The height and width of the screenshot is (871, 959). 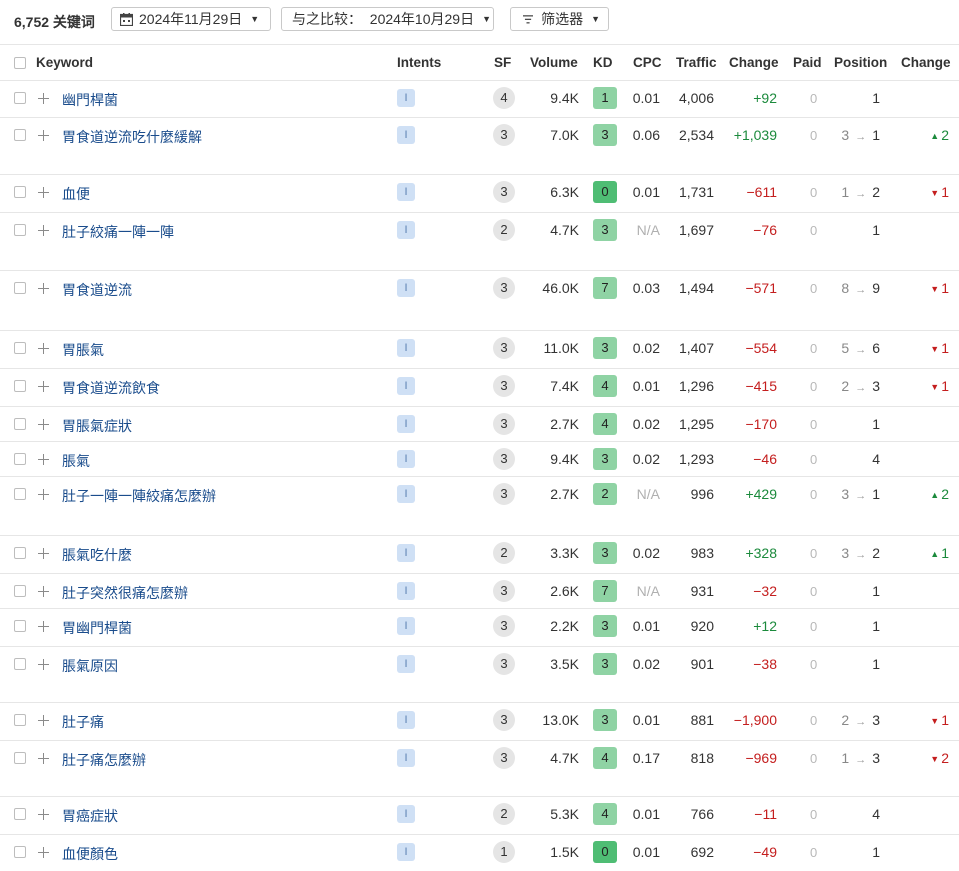 What do you see at coordinates (97, 426) in the screenshot?
I see `keyword-link: 胃脹氣症狀` at bounding box center [97, 426].